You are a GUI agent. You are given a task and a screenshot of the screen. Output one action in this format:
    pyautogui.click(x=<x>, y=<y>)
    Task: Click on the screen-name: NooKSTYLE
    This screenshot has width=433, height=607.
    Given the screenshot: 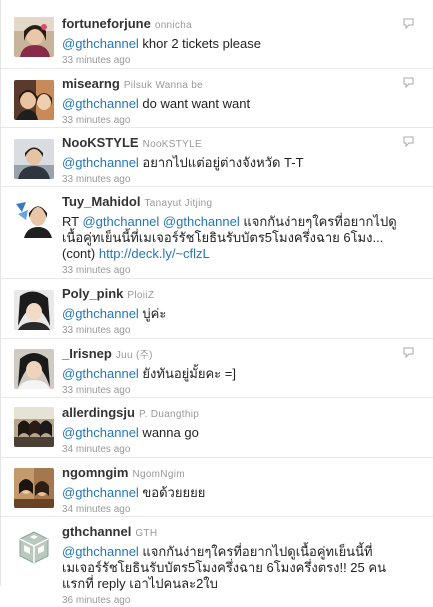 What is the action you would take?
    pyautogui.click(x=100, y=142)
    